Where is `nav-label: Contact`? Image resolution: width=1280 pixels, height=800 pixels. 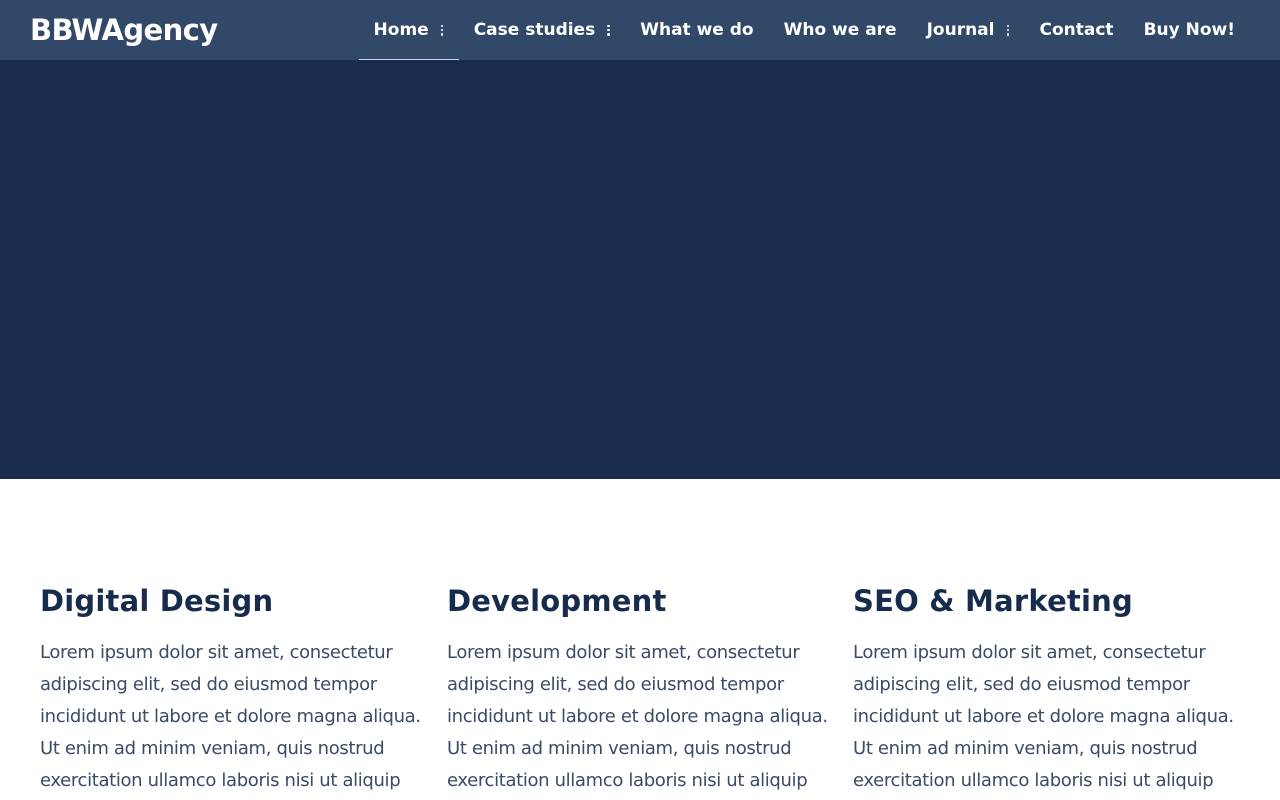
nav-label: Contact is located at coordinates (1076, 30).